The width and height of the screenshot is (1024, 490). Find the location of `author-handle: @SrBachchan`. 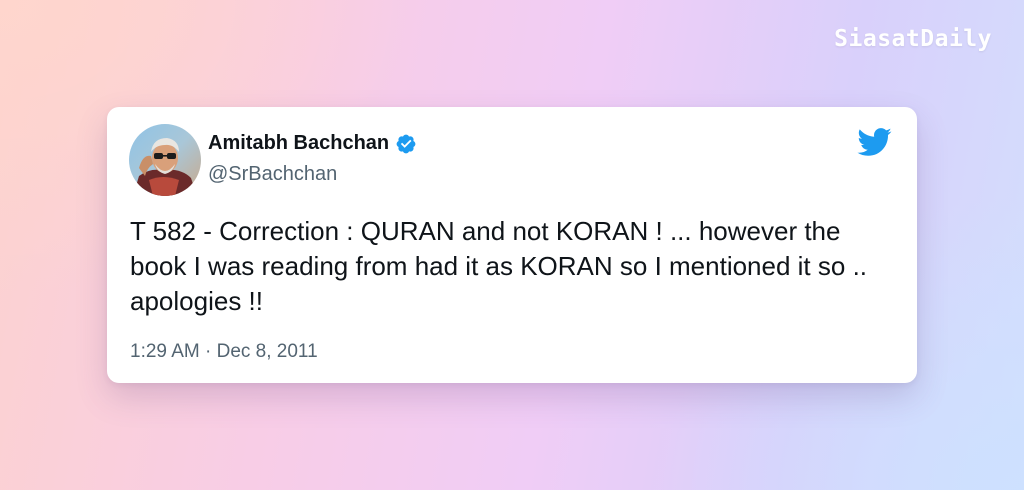

author-handle: @SrBachchan is located at coordinates (272, 174).